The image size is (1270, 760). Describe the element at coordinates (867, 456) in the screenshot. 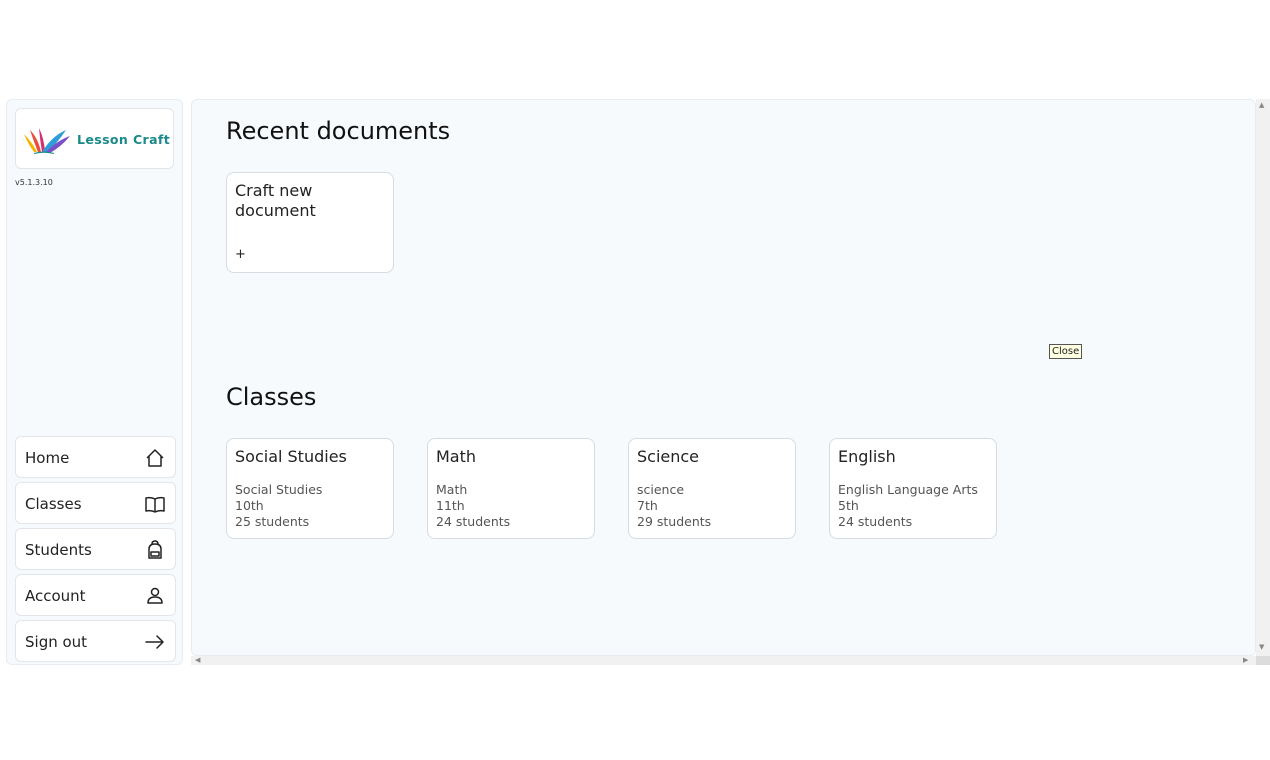

I see `class-name: English` at that location.